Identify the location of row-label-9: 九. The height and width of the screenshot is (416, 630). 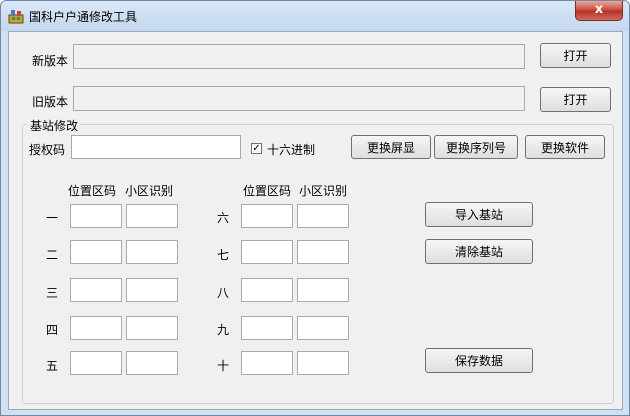
(223, 330).